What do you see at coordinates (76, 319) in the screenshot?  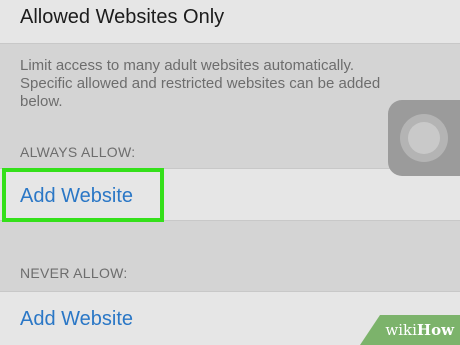 I see `never-allow-add-website-button: Add Website` at bounding box center [76, 319].